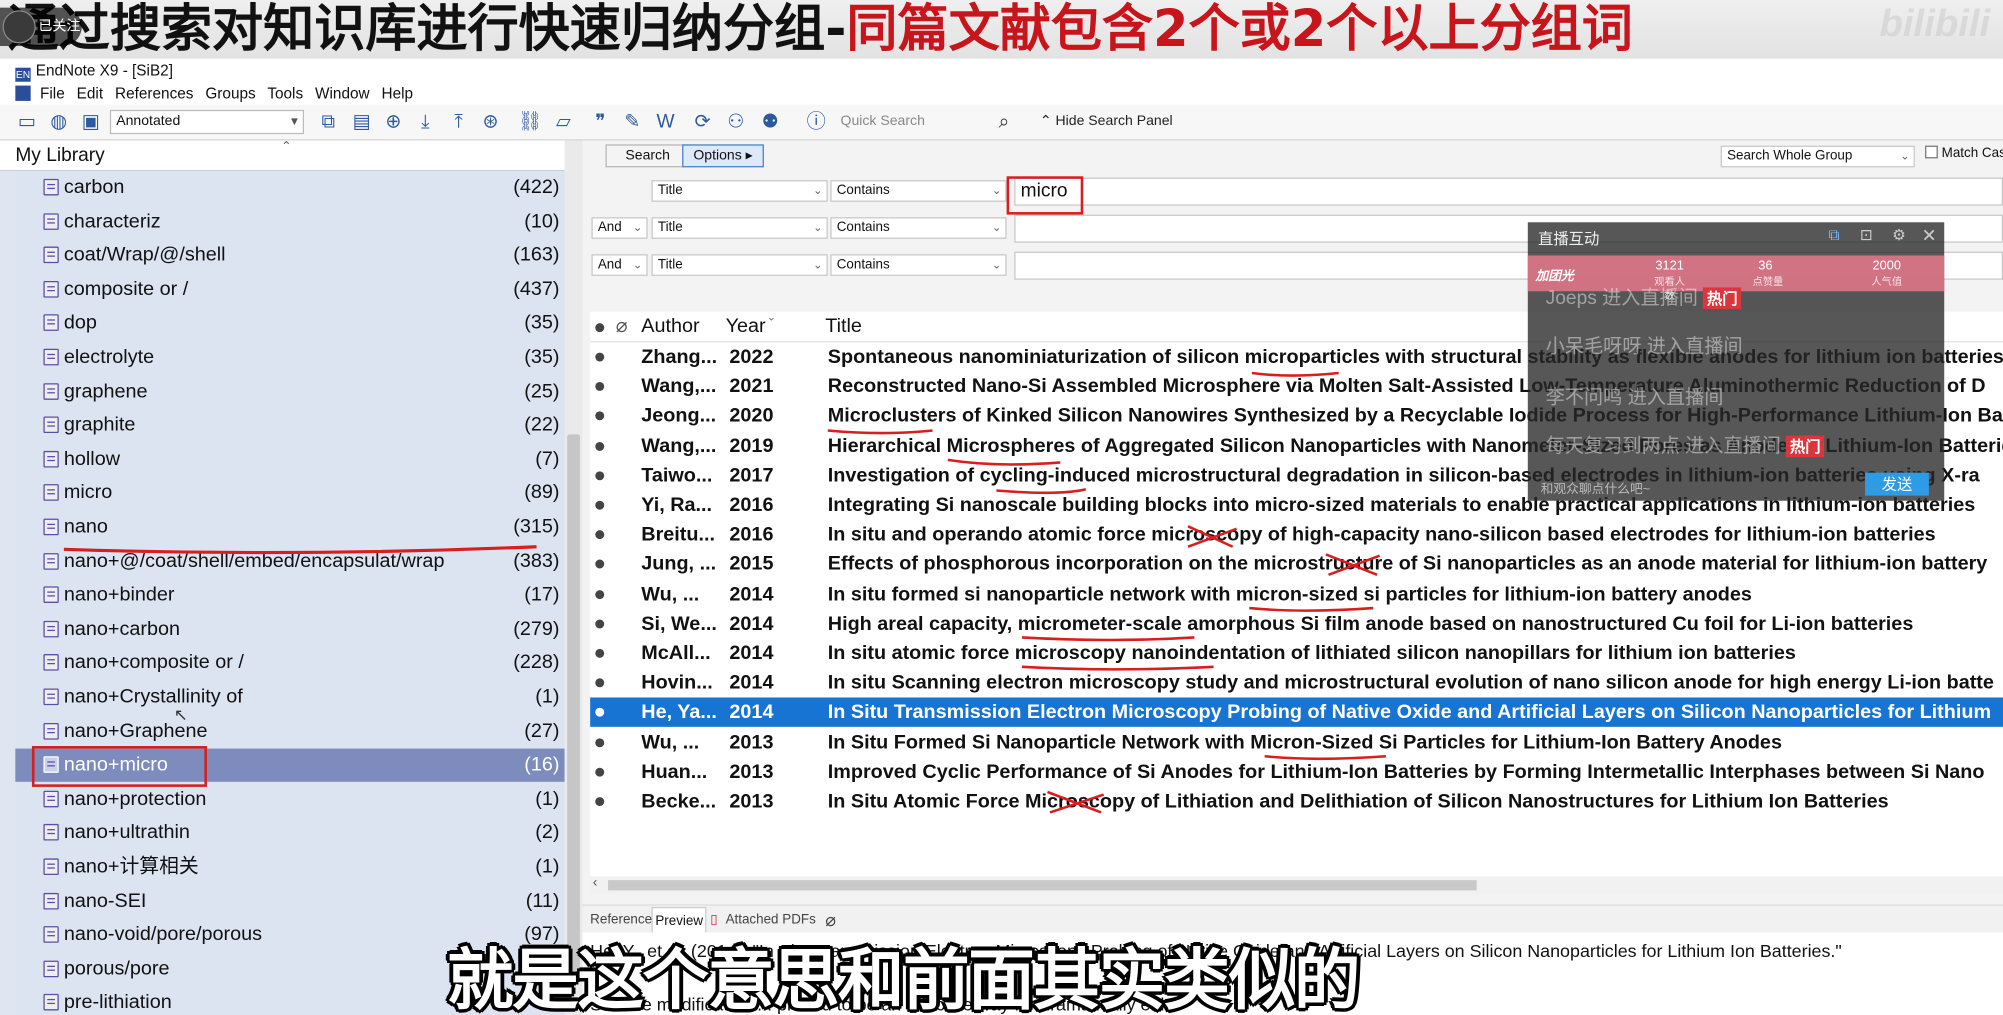  Describe the element at coordinates (289, 425) in the screenshot. I see `group-item: graphite (22)` at that location.